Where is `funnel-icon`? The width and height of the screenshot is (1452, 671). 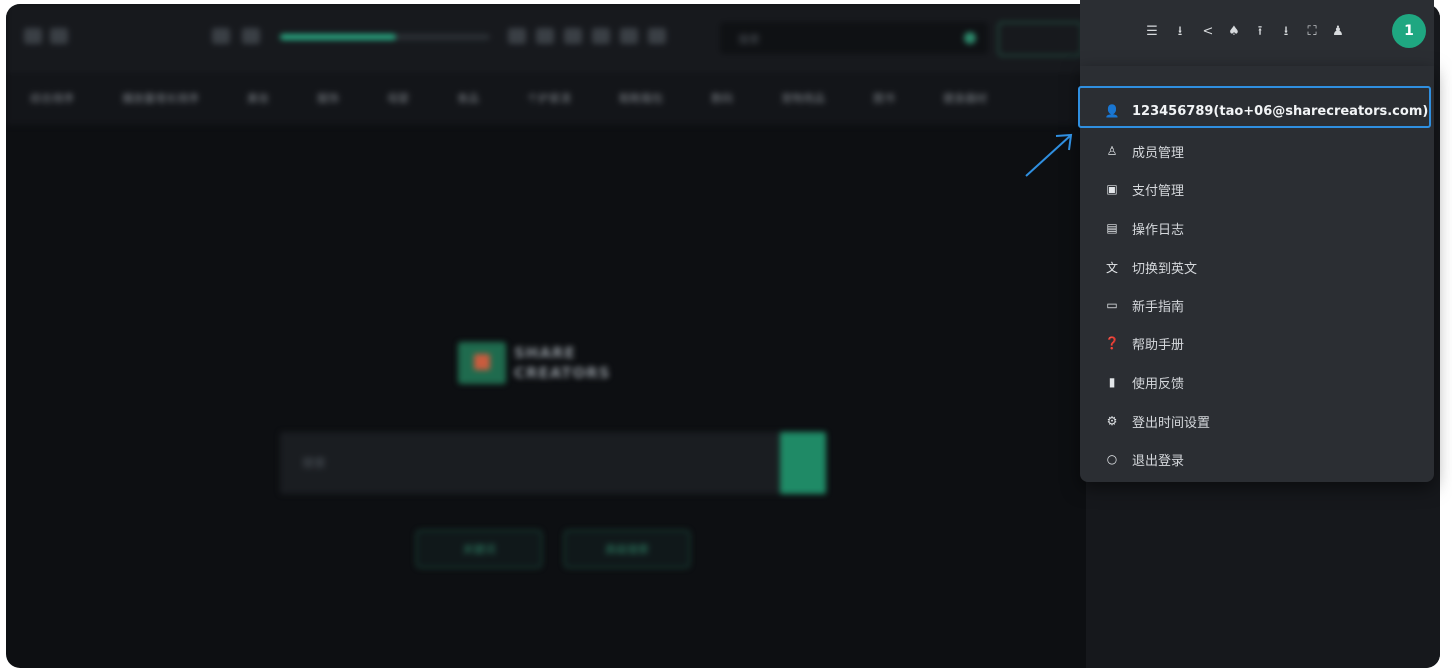 funnel-icon is located at coordinates (601, 36).